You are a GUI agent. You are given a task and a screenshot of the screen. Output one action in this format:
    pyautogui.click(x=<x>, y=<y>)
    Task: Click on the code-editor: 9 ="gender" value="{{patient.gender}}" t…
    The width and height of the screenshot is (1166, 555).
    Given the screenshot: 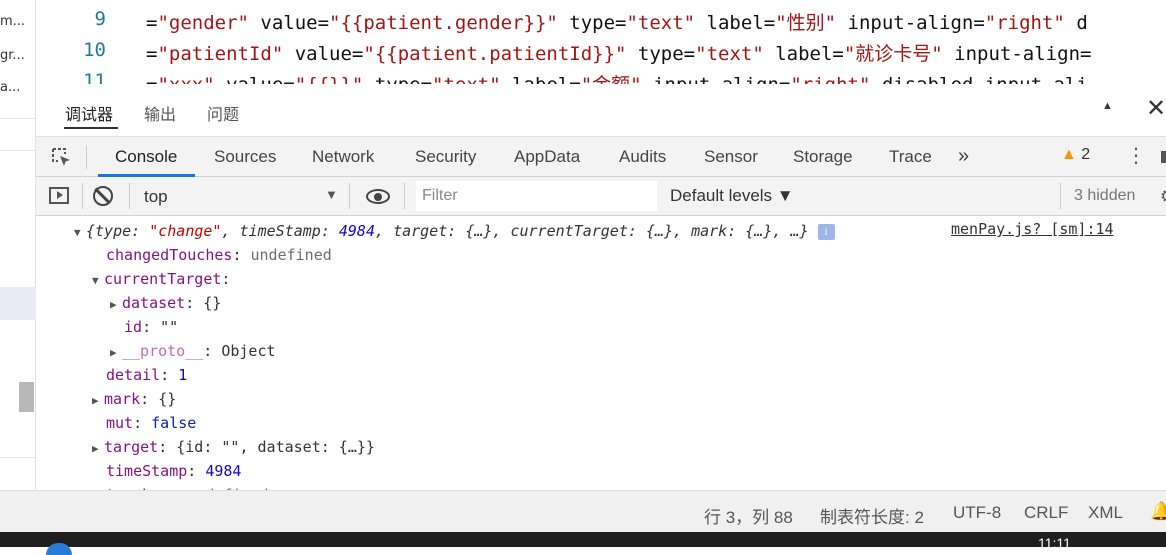 What is the action you would take?
    pyautogui.click(x=601, y=42)
    